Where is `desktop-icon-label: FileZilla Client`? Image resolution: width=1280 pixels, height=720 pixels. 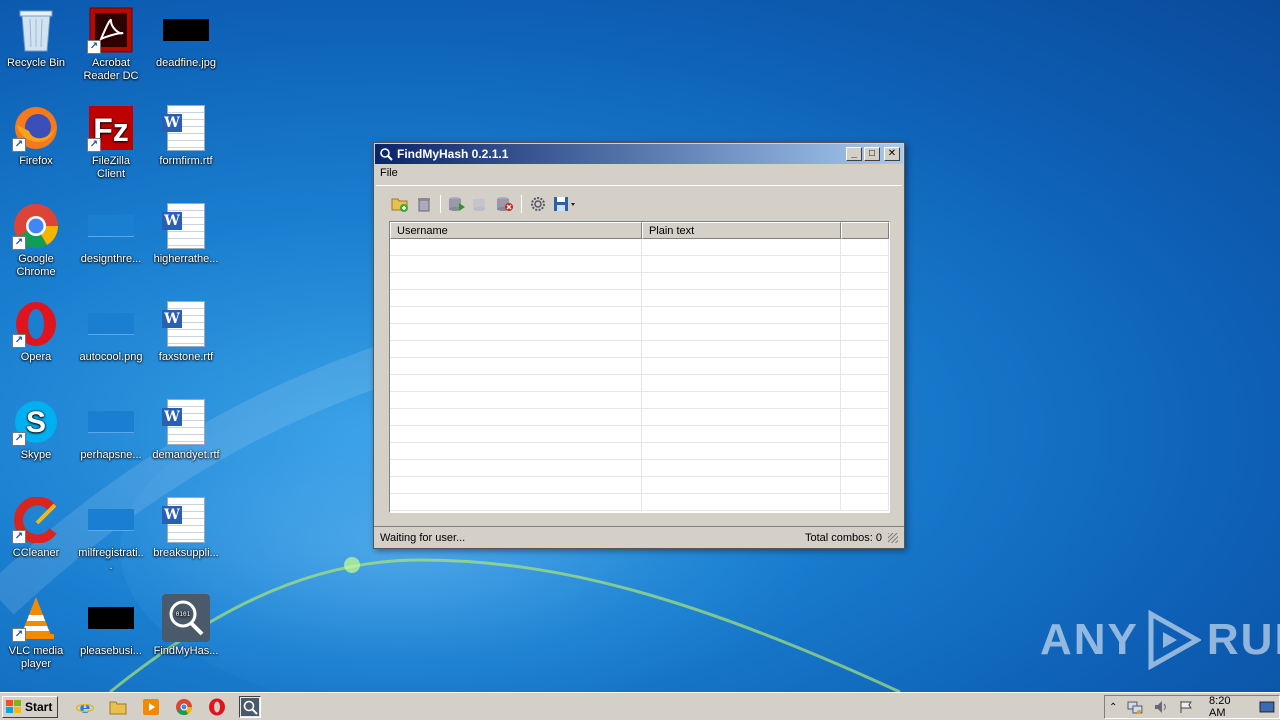
desktop-icon-label: FileZilla Client is located at coordinates (111, 167).